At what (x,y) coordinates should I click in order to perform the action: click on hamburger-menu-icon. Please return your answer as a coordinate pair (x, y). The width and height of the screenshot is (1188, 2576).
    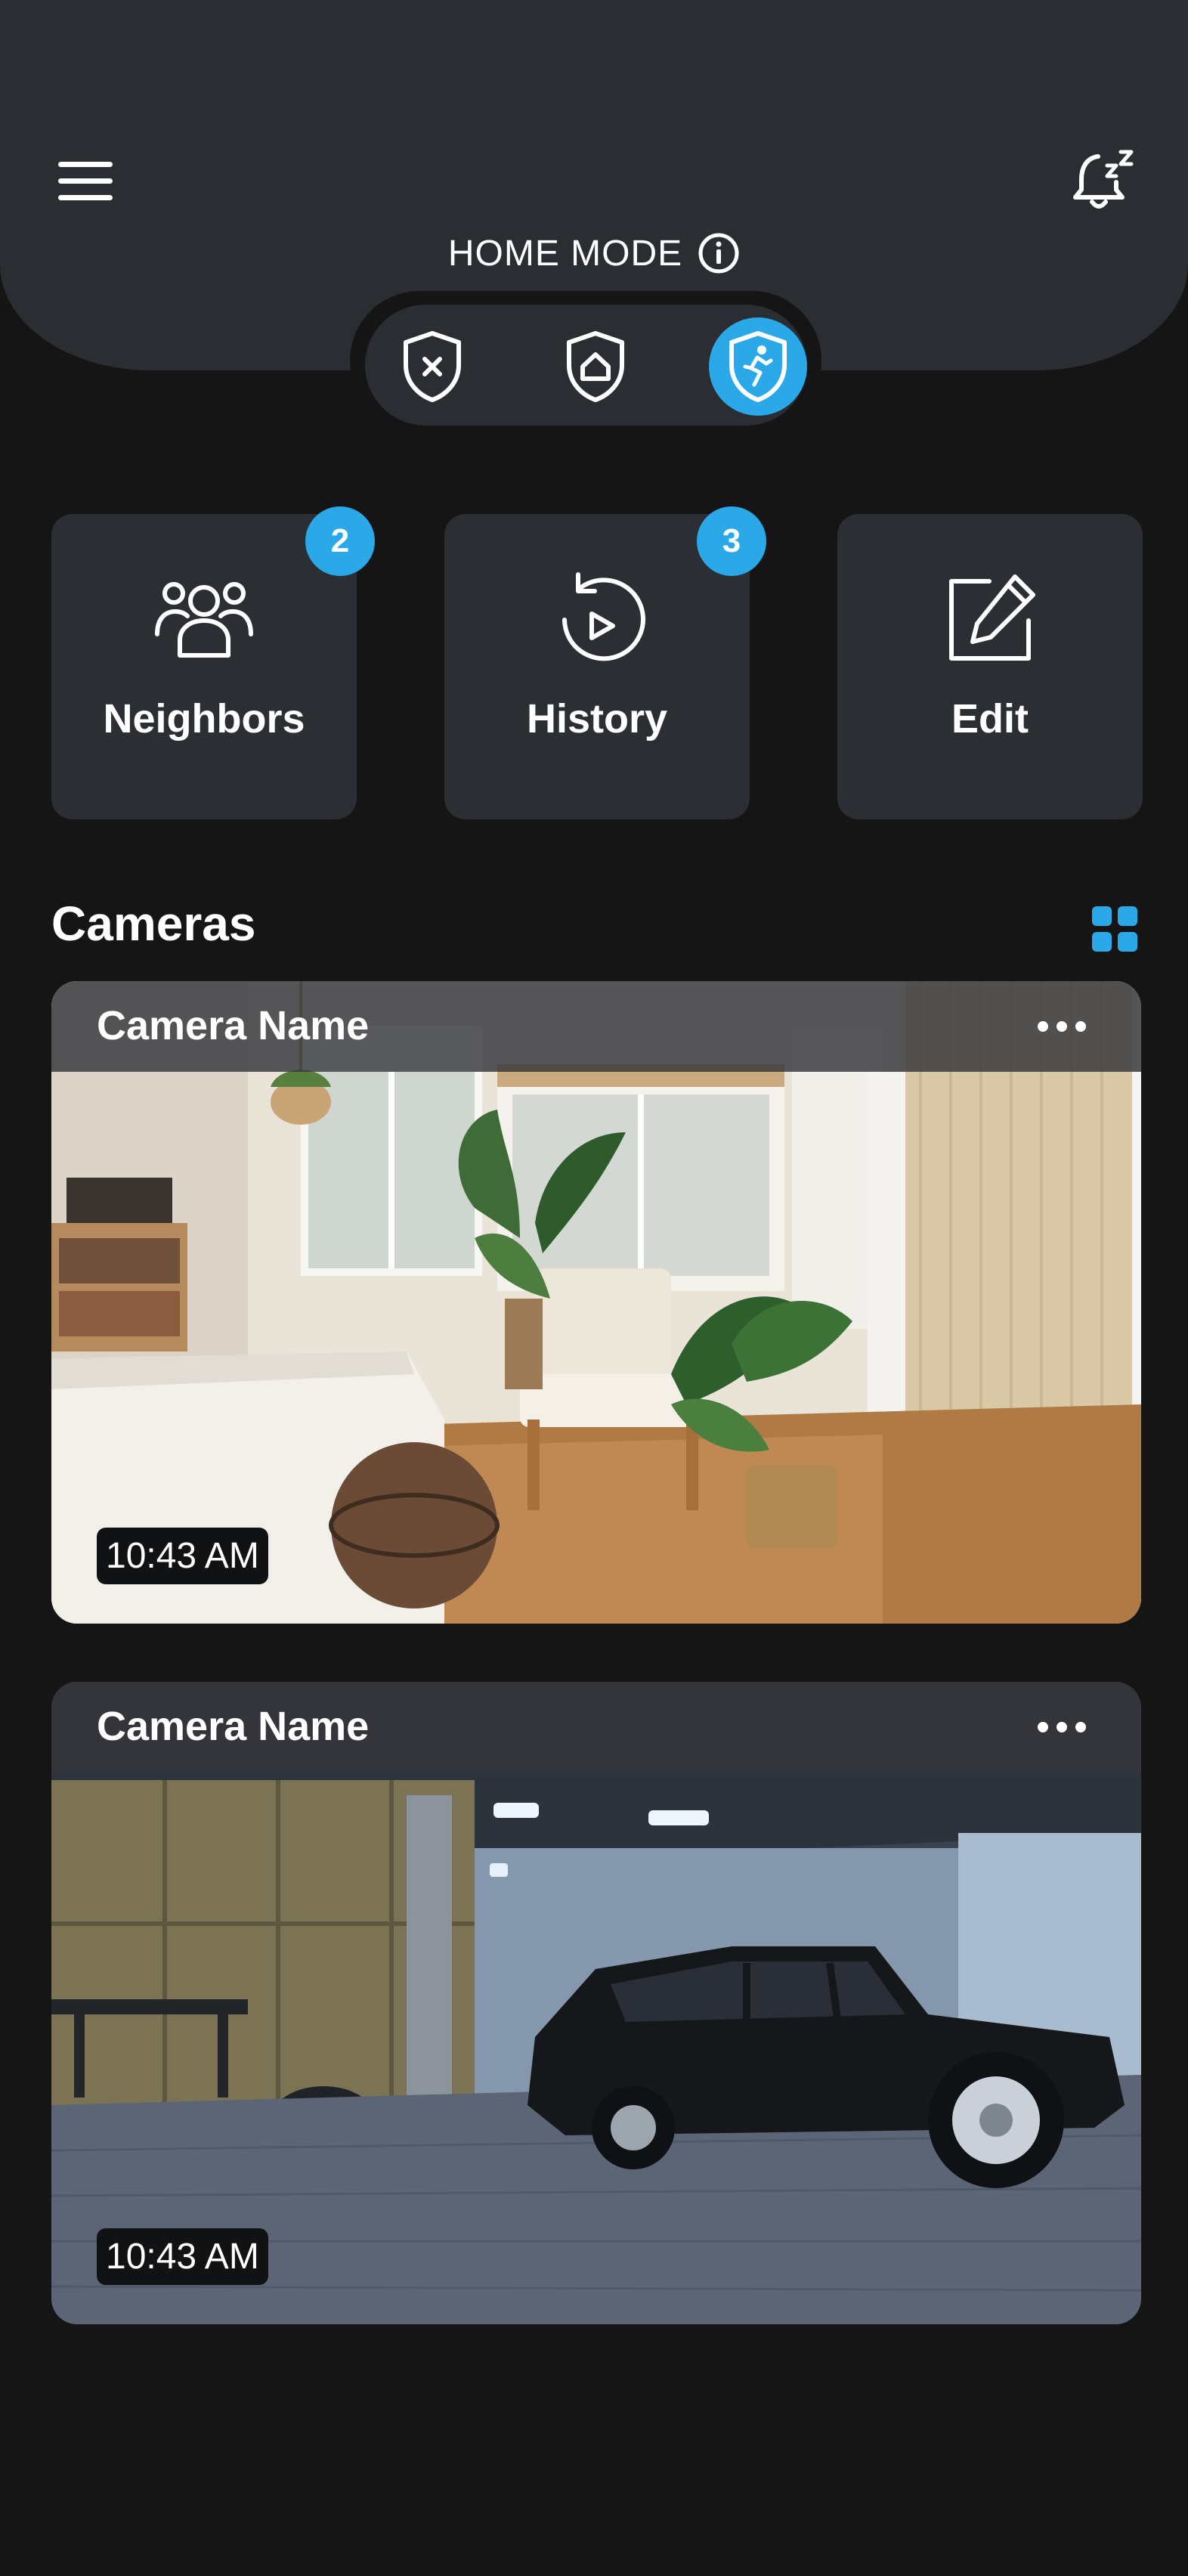
    Looking at the image, I should click on (86, 181).